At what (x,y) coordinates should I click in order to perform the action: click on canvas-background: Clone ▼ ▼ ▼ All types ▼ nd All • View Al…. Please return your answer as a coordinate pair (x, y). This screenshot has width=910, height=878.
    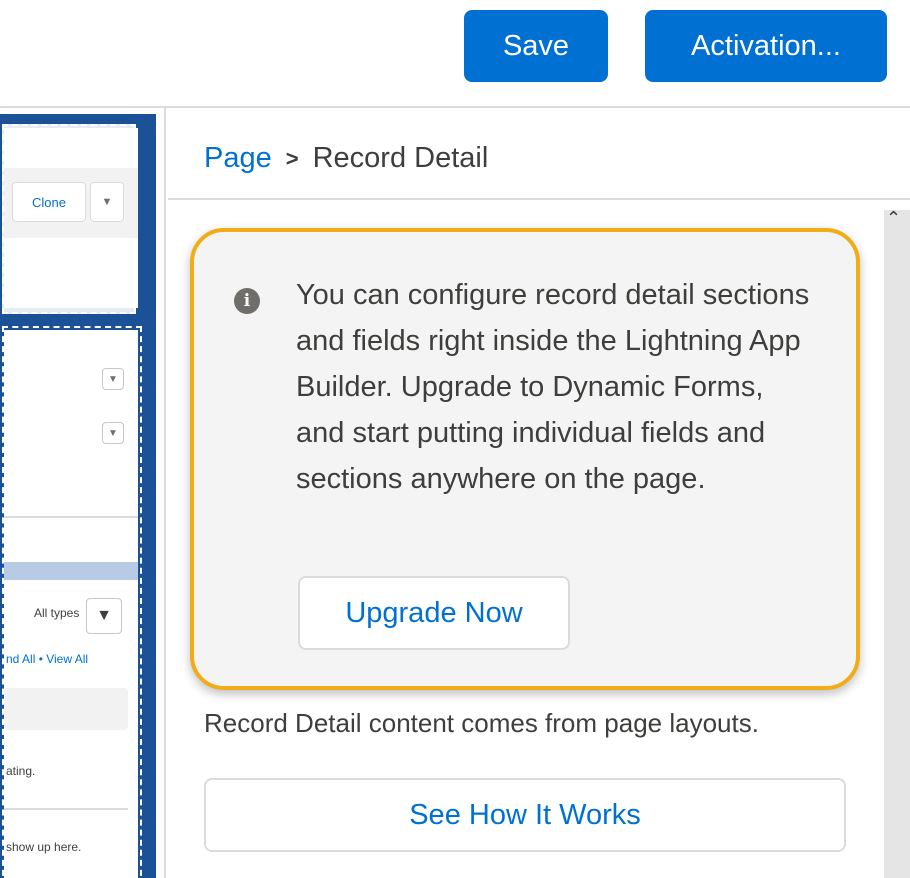
    Looking at the image, I should click on (78, 496).